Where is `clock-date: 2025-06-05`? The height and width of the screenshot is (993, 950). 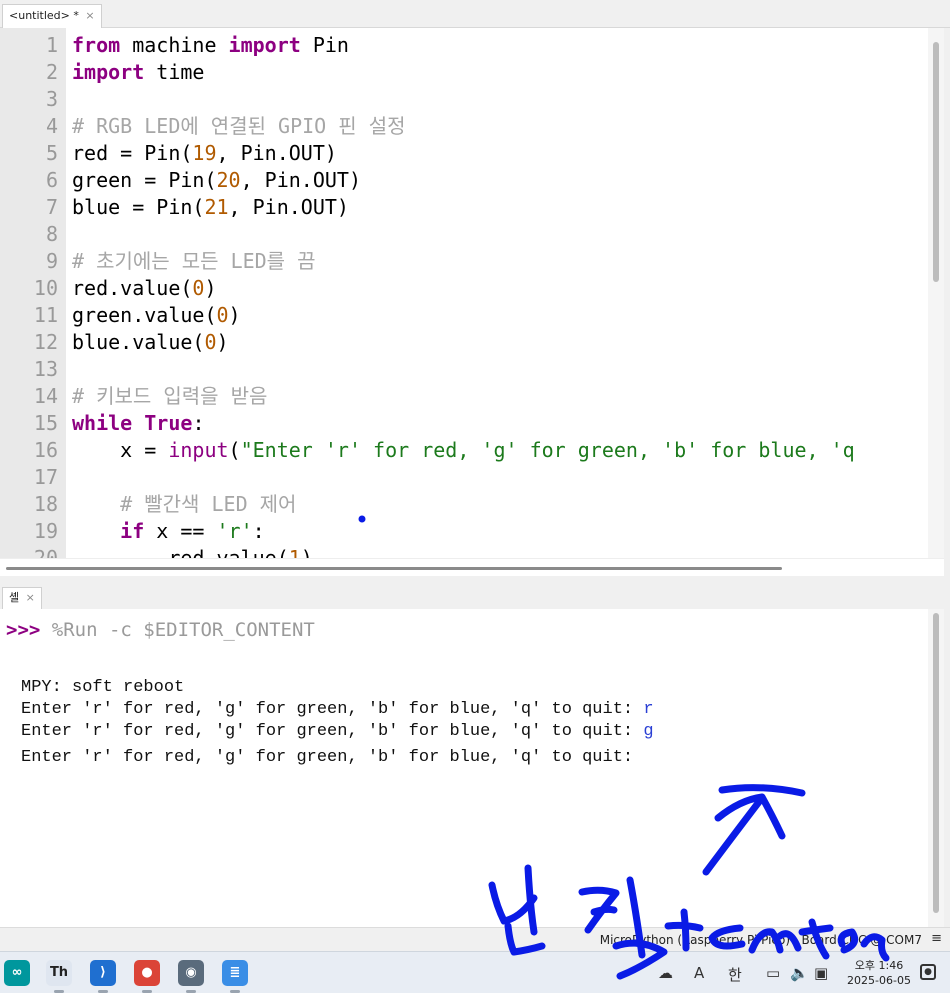 clock-date: 2025-06-05 is located at coordinates (879, 980).